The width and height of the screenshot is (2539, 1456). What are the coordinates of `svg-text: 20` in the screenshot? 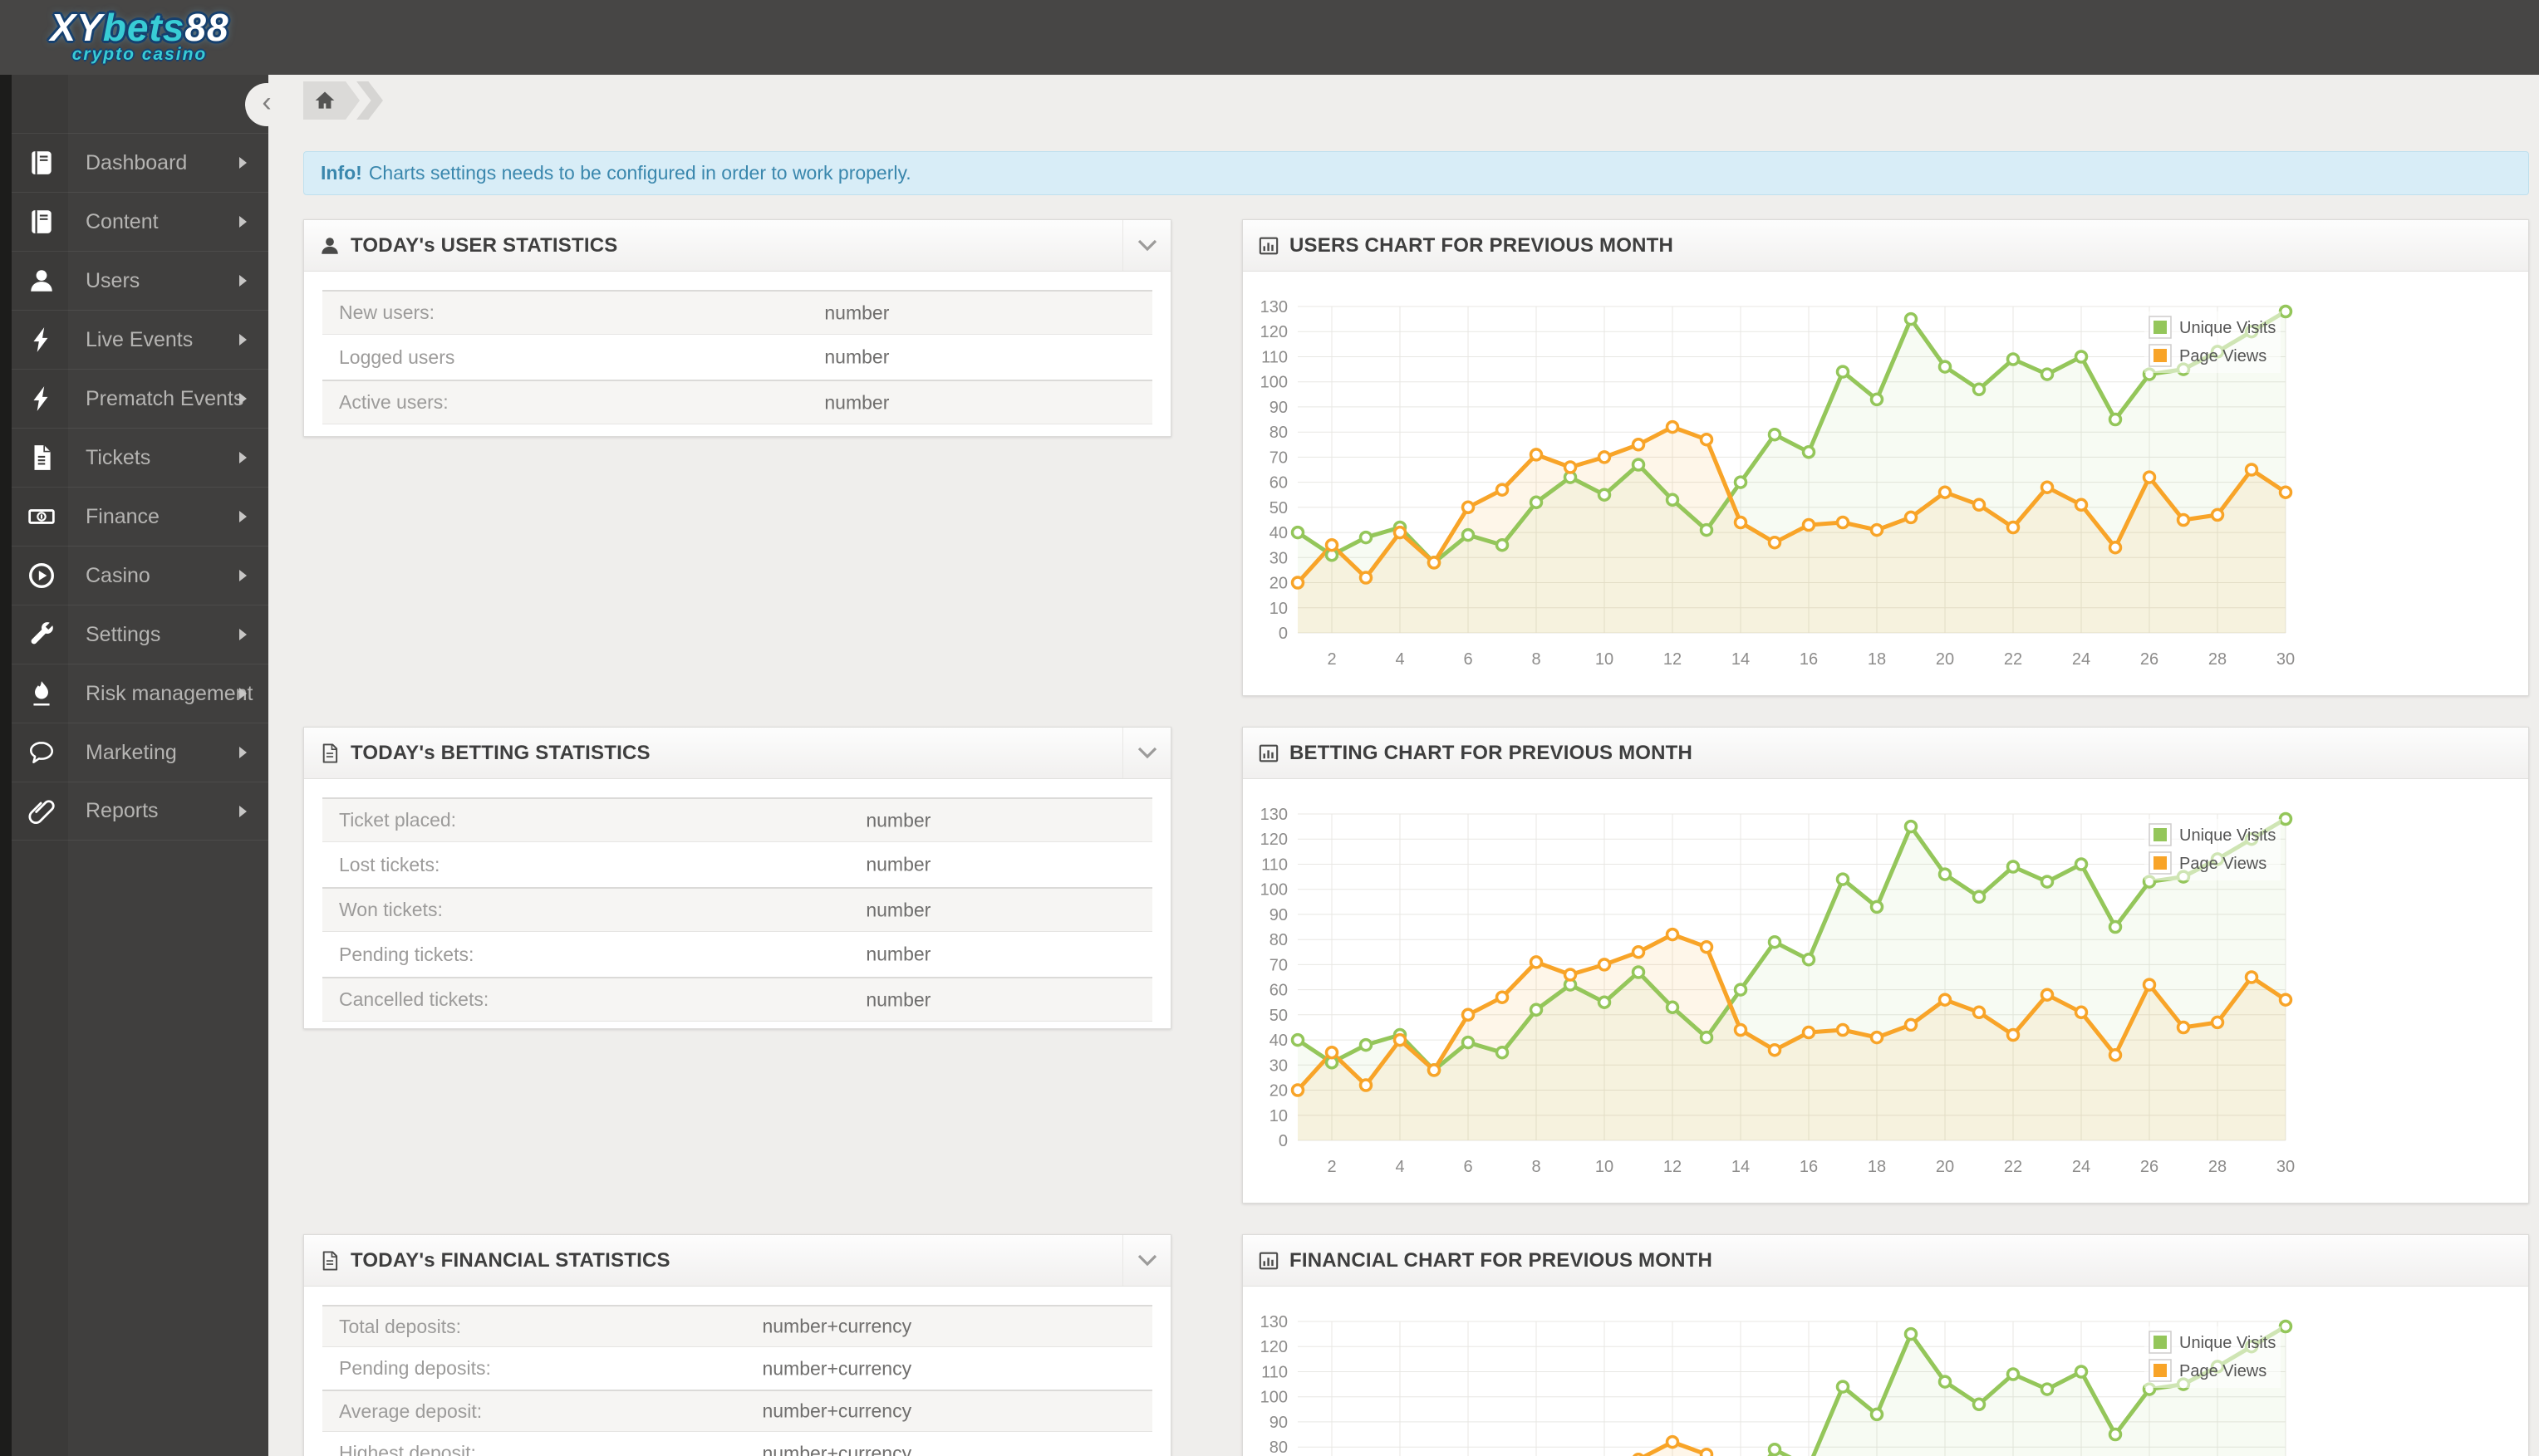 It's located at (1945, 659).